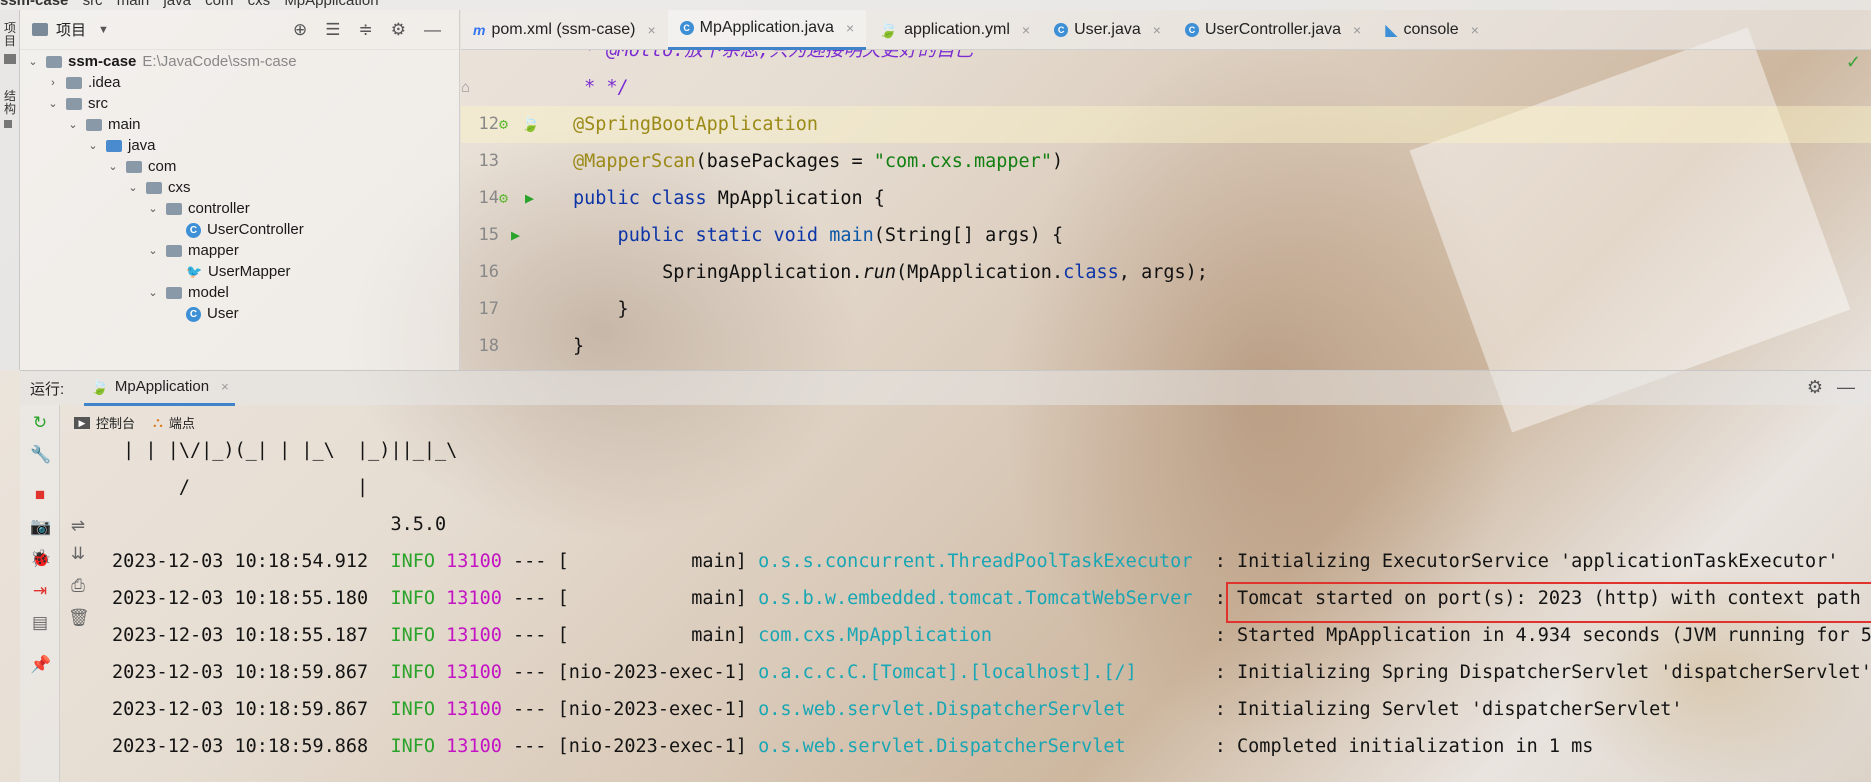 The image size is (1871, 782). Describe the element at coordinates (1107, 30) in the screenshot. I see `tab-user-java: C User.java ×` at that location.